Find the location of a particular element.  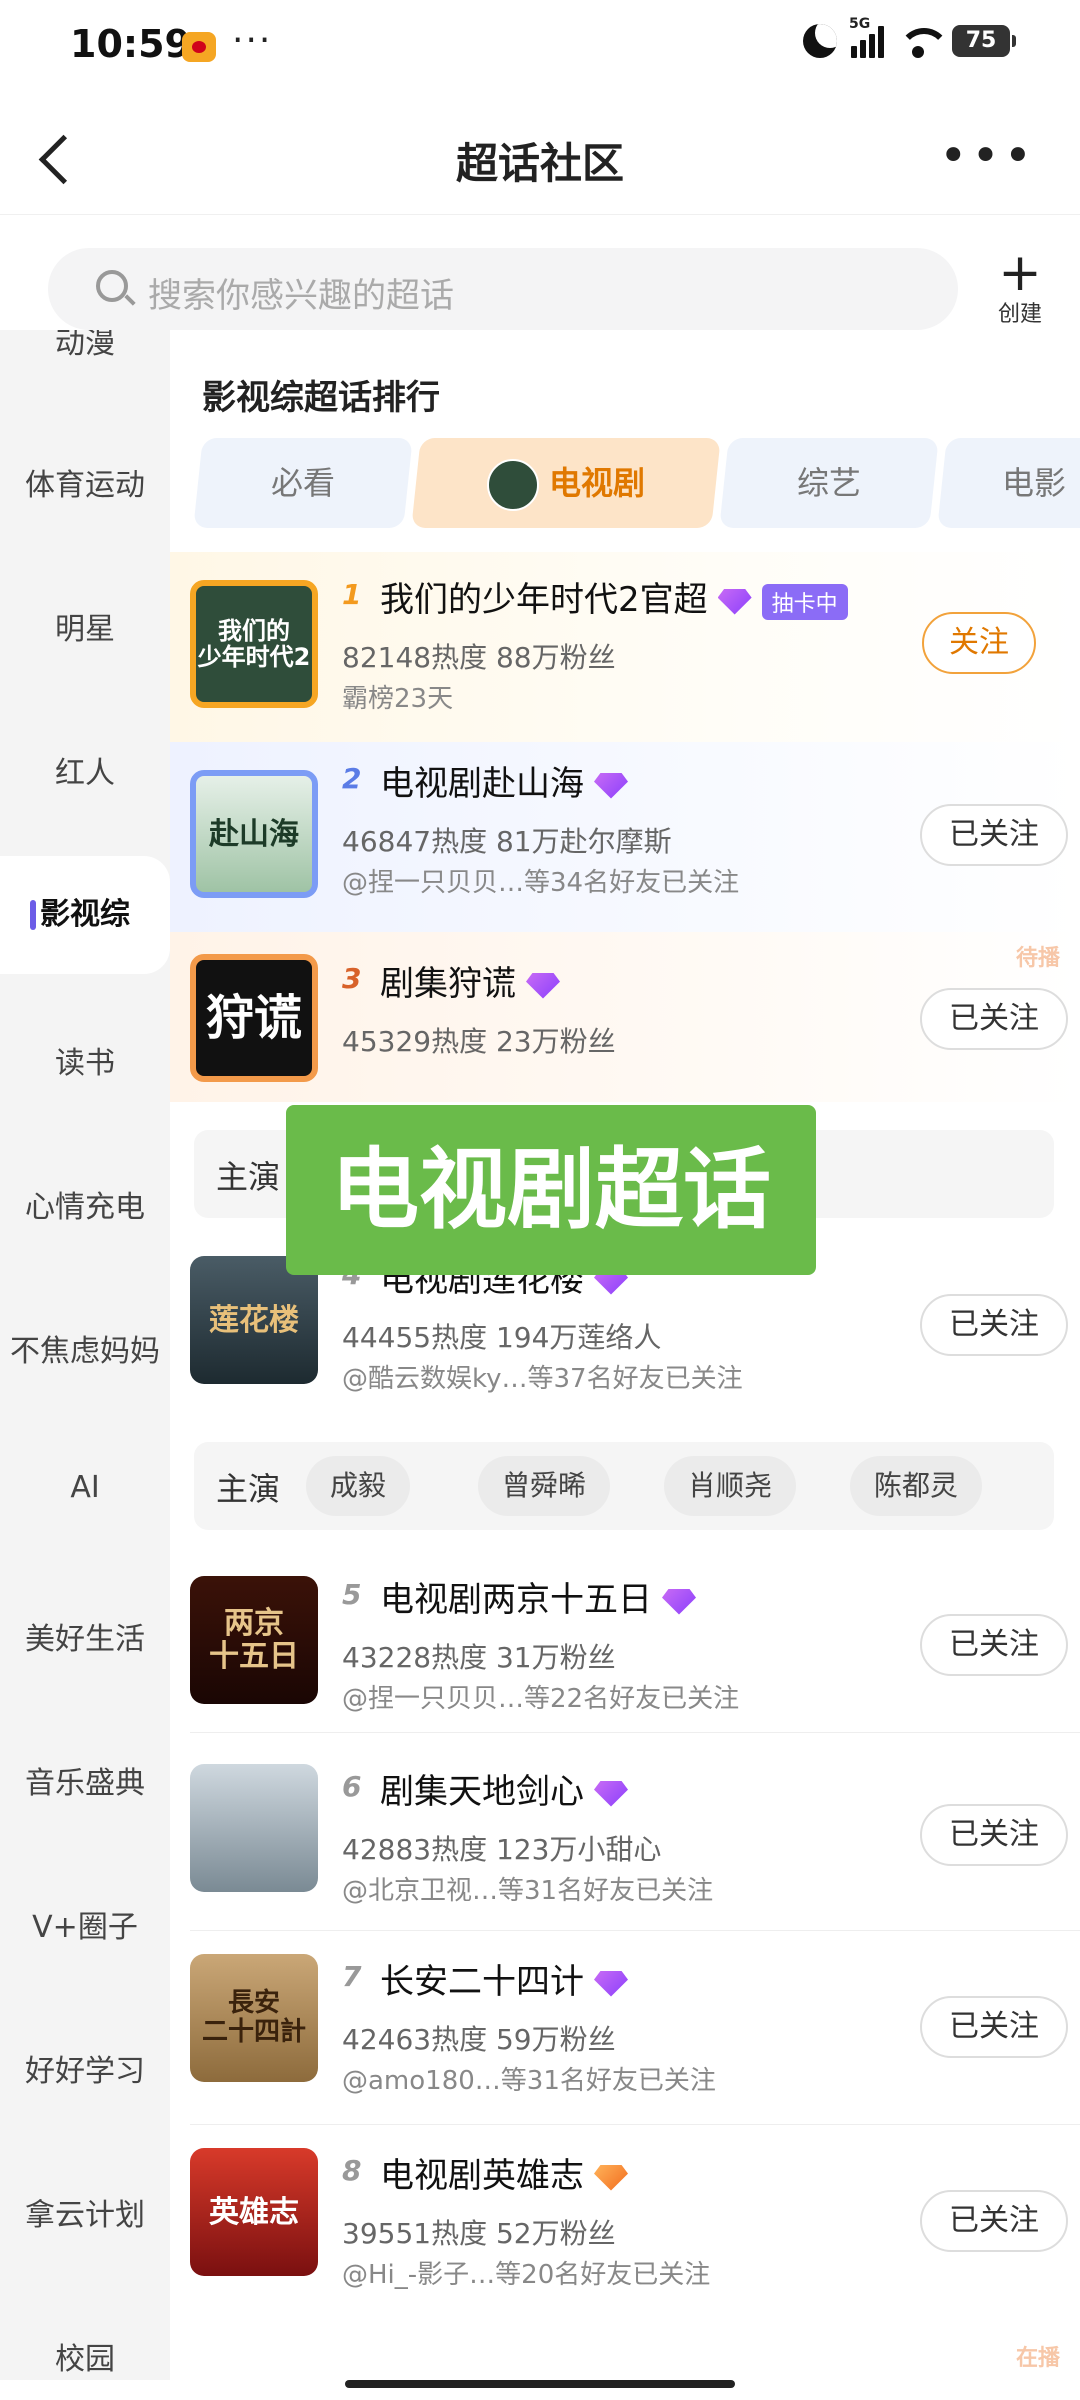

sidebar-item-mood: 心情充电 is located at coordinates (85, 1204).